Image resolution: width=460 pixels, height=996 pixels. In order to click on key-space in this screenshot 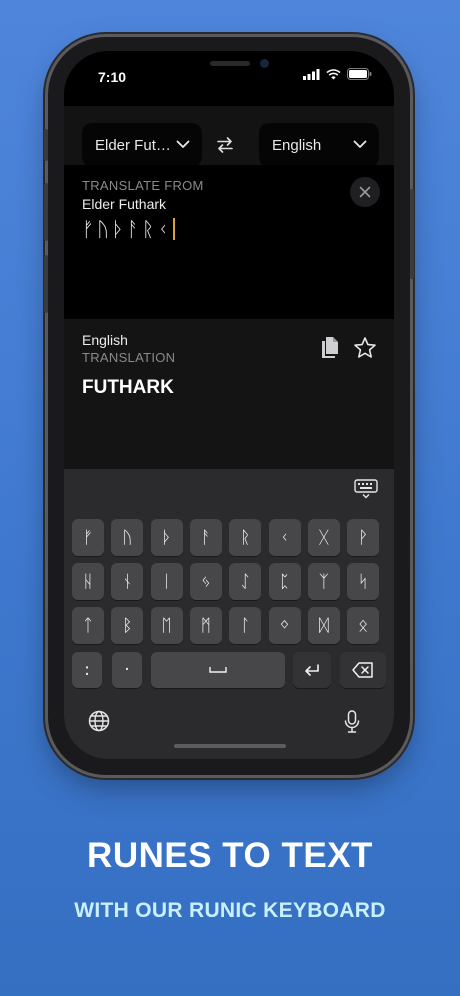, I will do `click(218, 670)`.